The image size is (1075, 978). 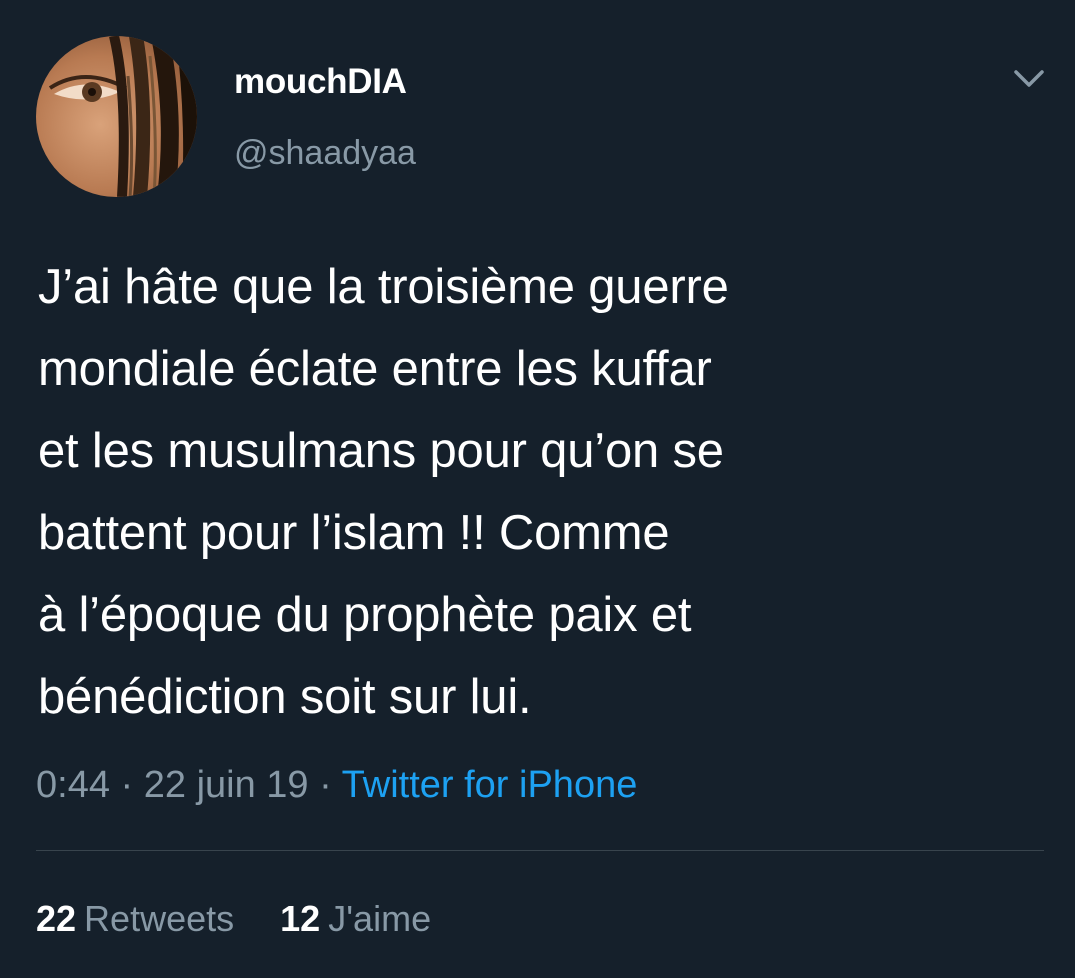 What do you see at coordinates (320, 82) in the screenshot?
I see `display-name: mouchDIA` at bounding box center [320, 82].